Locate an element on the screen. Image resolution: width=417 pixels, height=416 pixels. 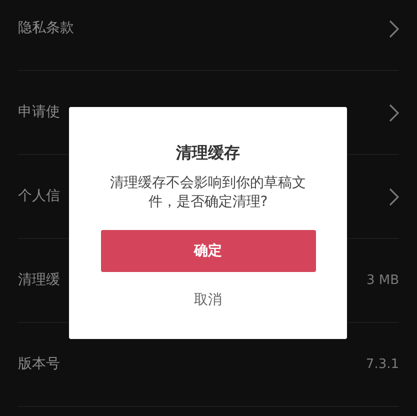
cancel-button: 取消 is located at coordinates (208, 300).